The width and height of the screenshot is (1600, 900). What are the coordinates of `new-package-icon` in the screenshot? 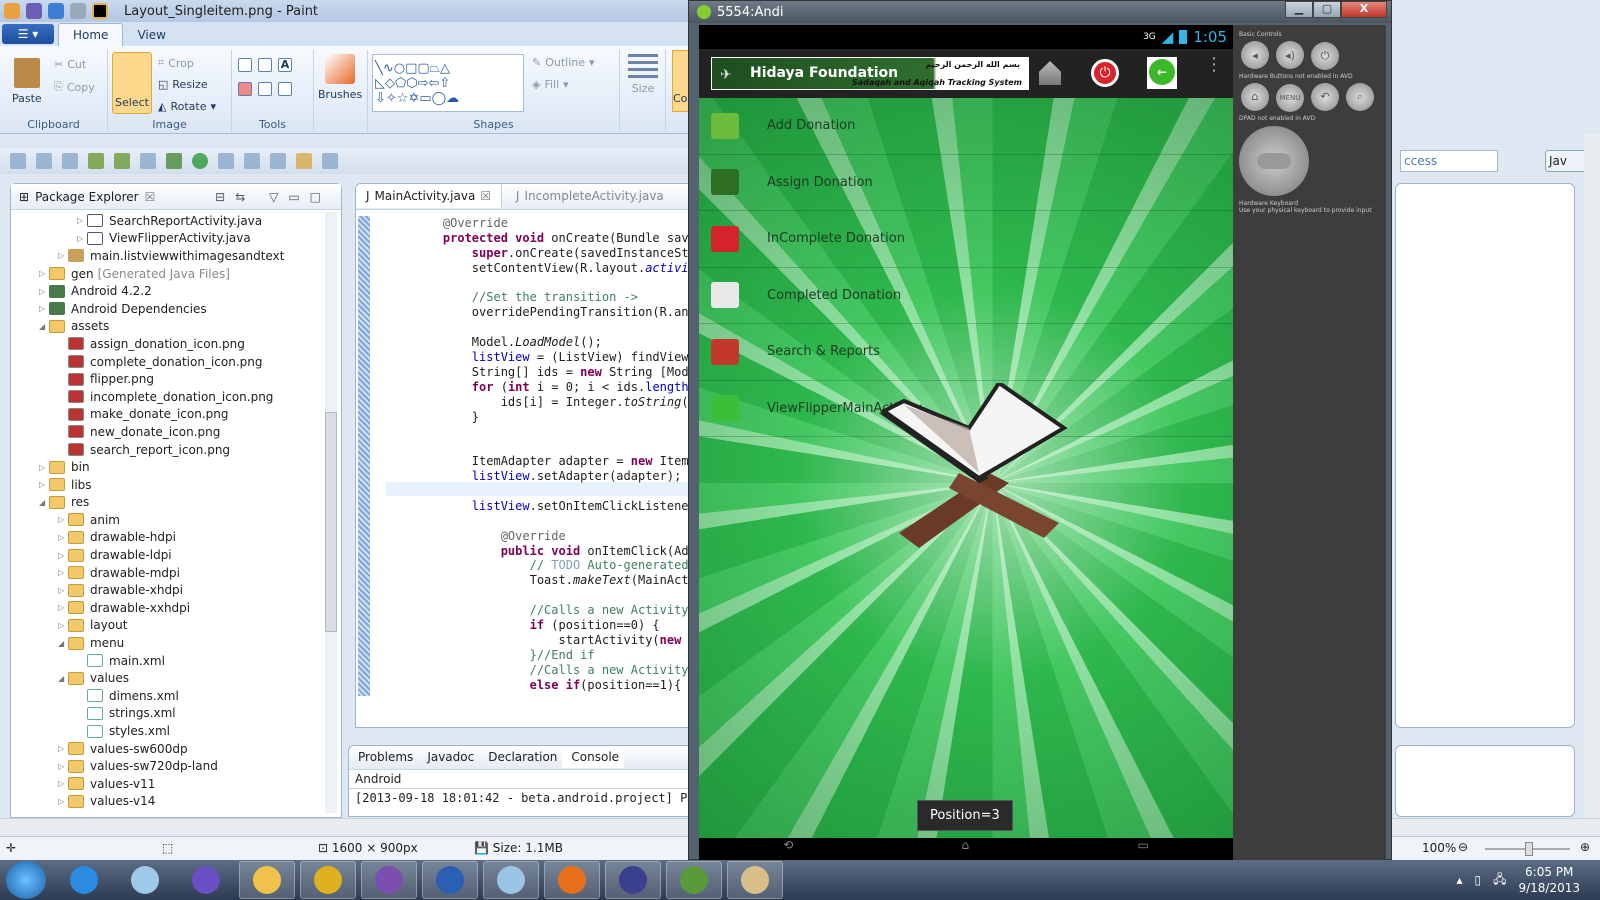 It's located at (252, 161).